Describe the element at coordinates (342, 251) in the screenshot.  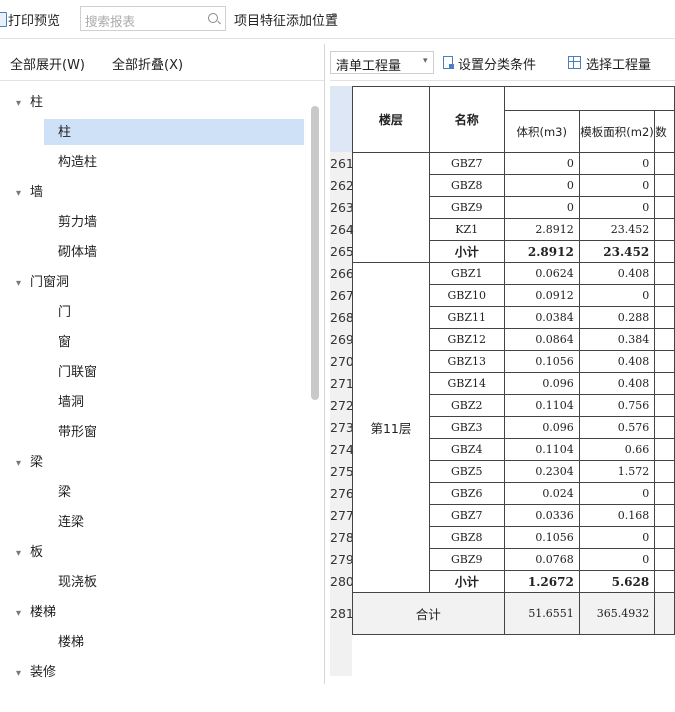
I see `row-number: 265` at that location.